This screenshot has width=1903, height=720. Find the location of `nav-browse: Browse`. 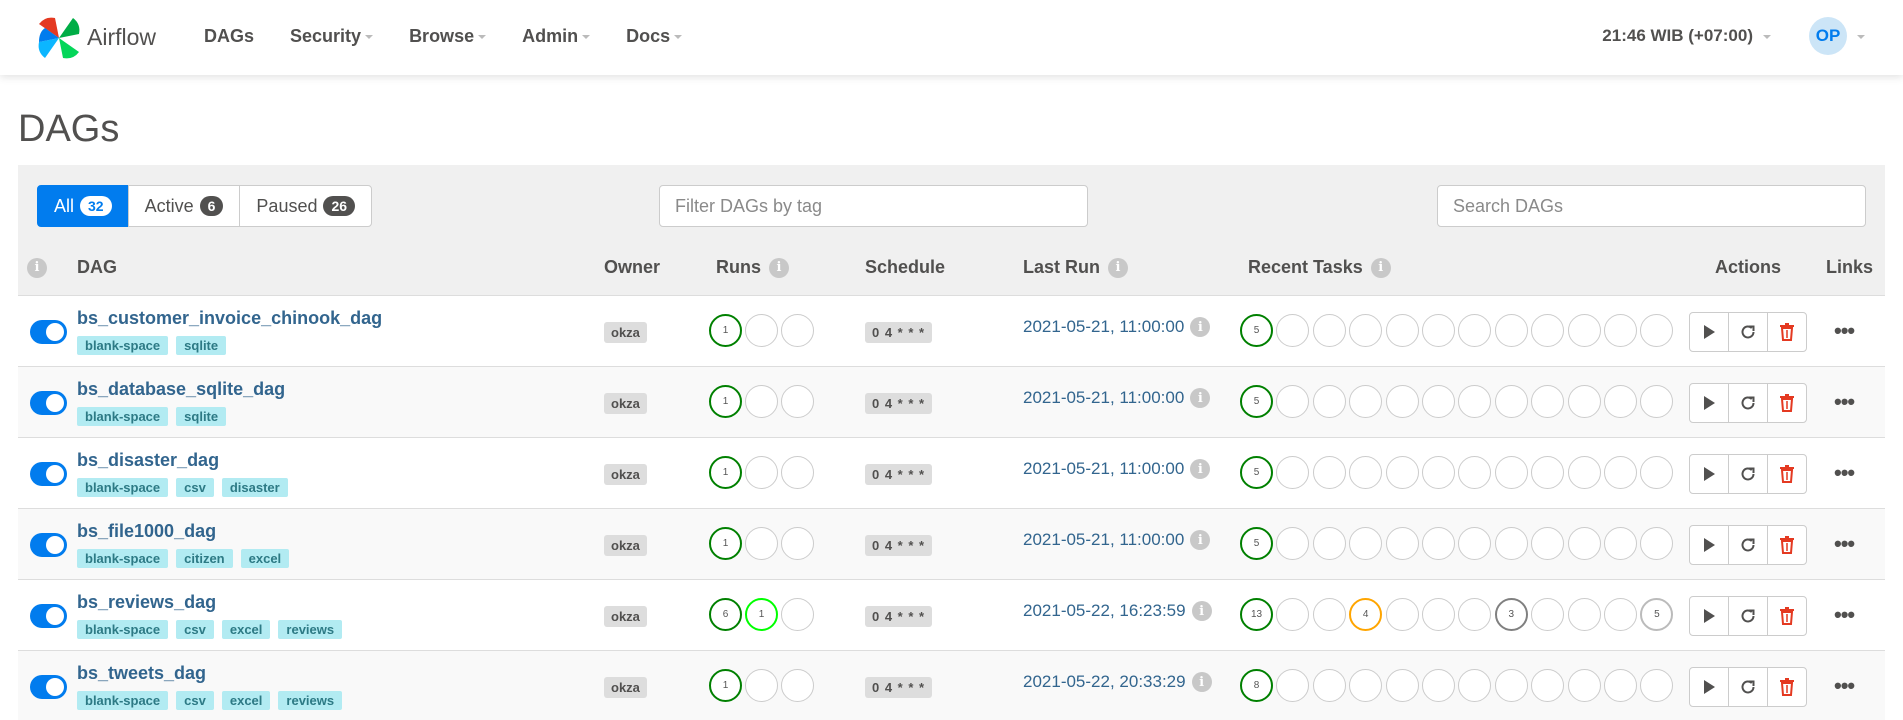

nav-browse: Browse is located at coordinates (448, 36).